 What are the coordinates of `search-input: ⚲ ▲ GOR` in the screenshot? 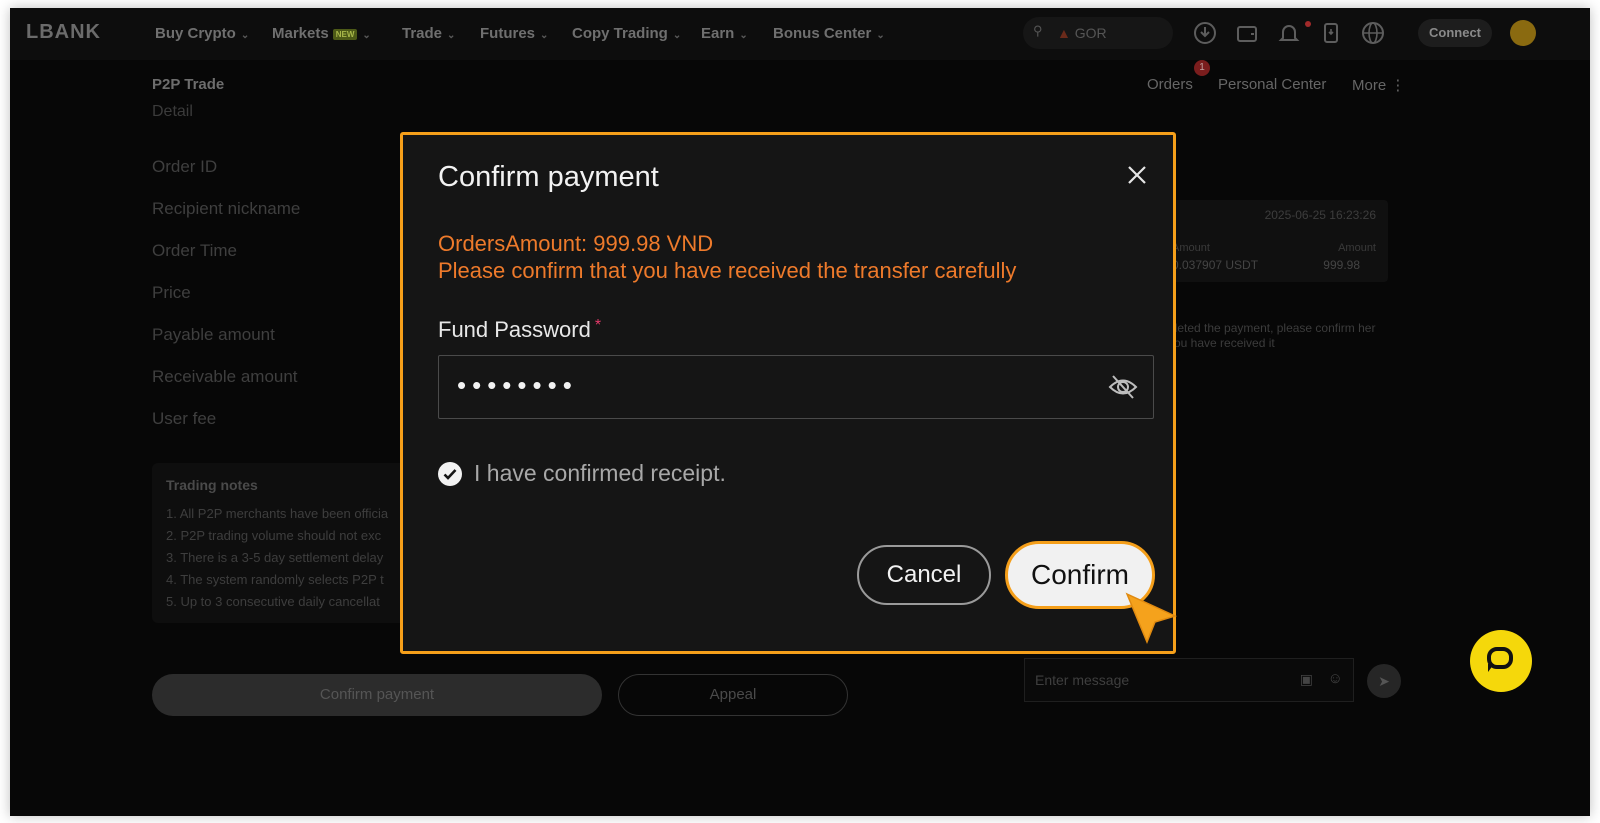 It's located at (1098, 33).